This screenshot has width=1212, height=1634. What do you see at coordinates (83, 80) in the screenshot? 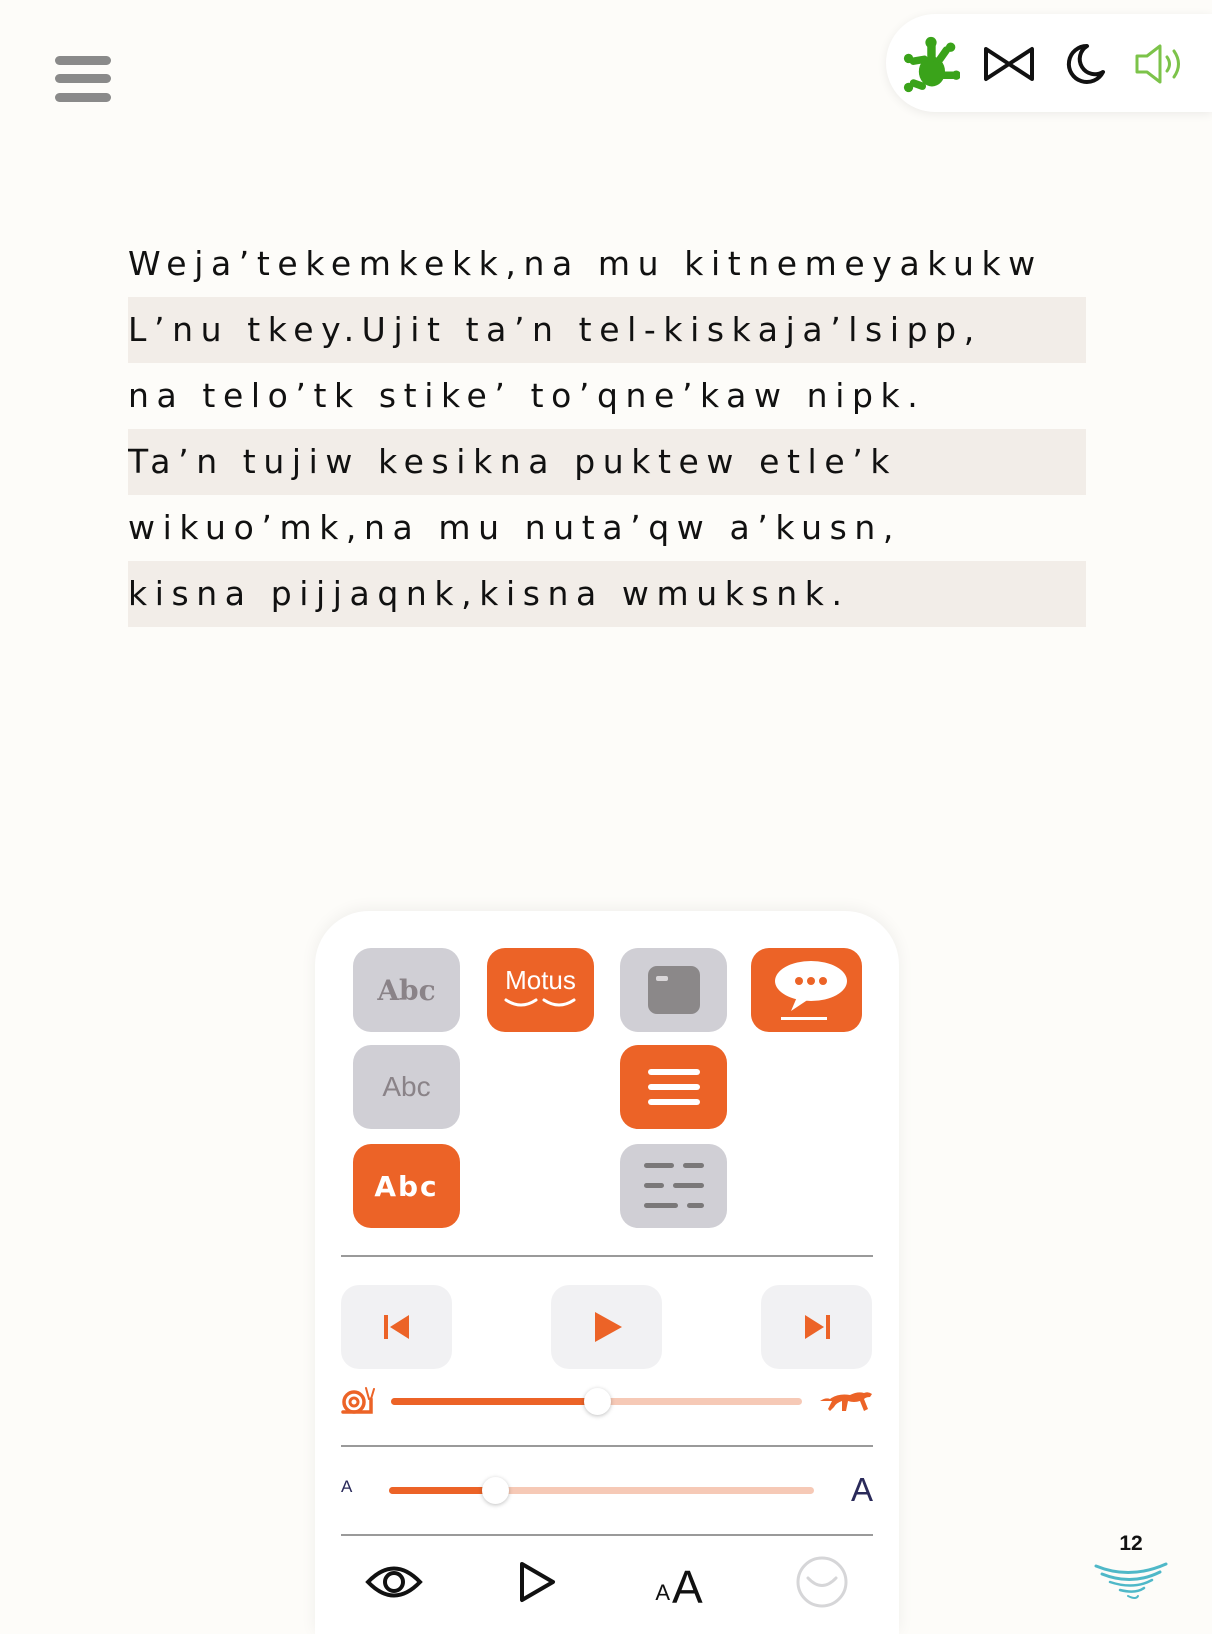
I see `hamburger-menu-icon` at bounding box center [83, 80].